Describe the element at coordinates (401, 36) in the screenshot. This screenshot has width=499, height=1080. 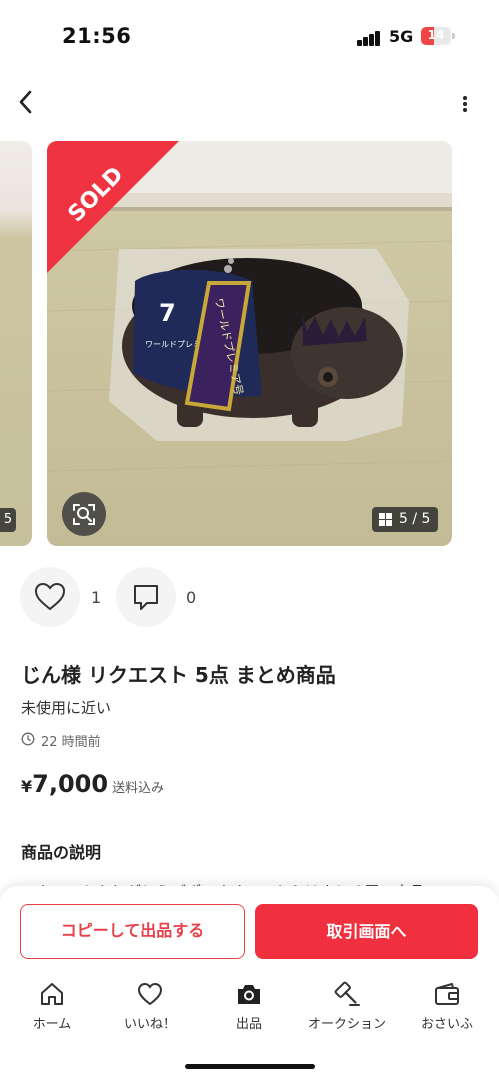
I see `network-label: 5G` at that location.